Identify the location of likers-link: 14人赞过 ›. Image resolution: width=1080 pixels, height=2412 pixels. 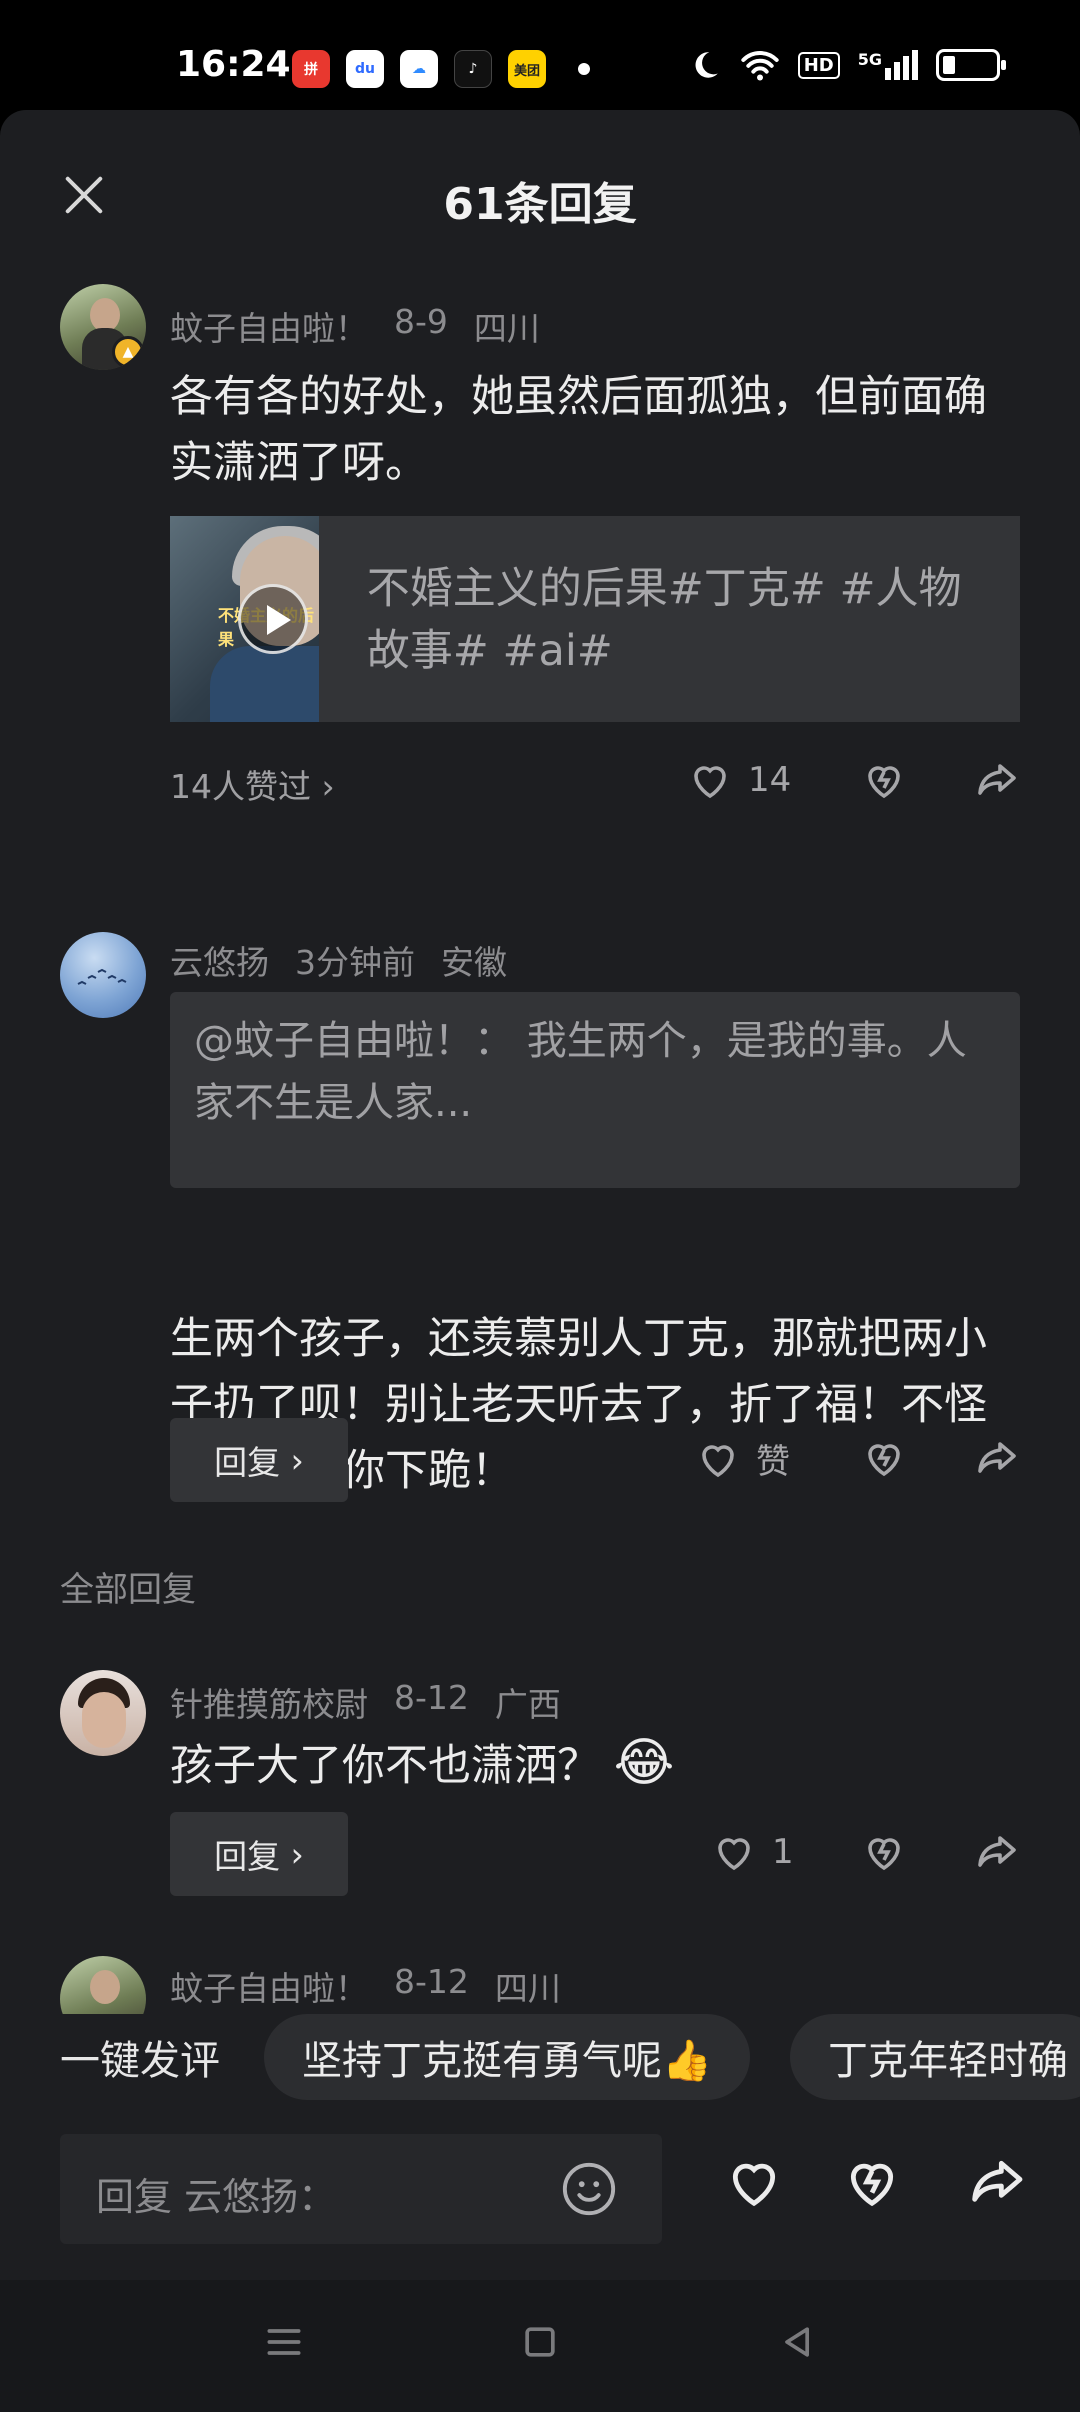
(252, 784).